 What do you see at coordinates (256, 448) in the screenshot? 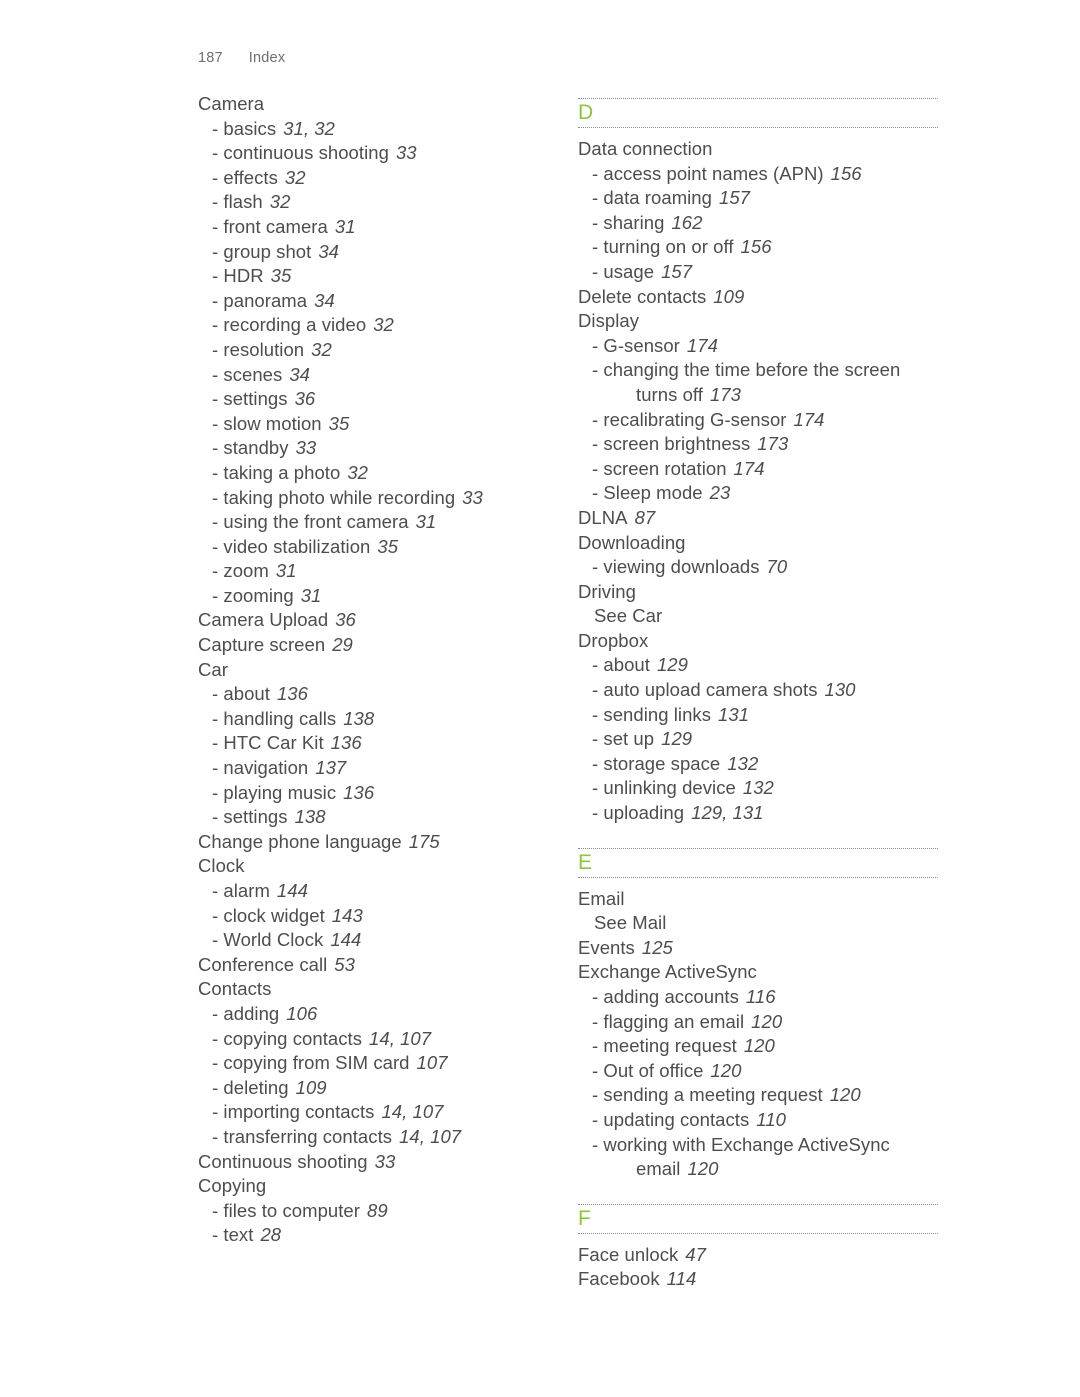
I see `index-entry-label: standby` at bounding box center [256, 448].